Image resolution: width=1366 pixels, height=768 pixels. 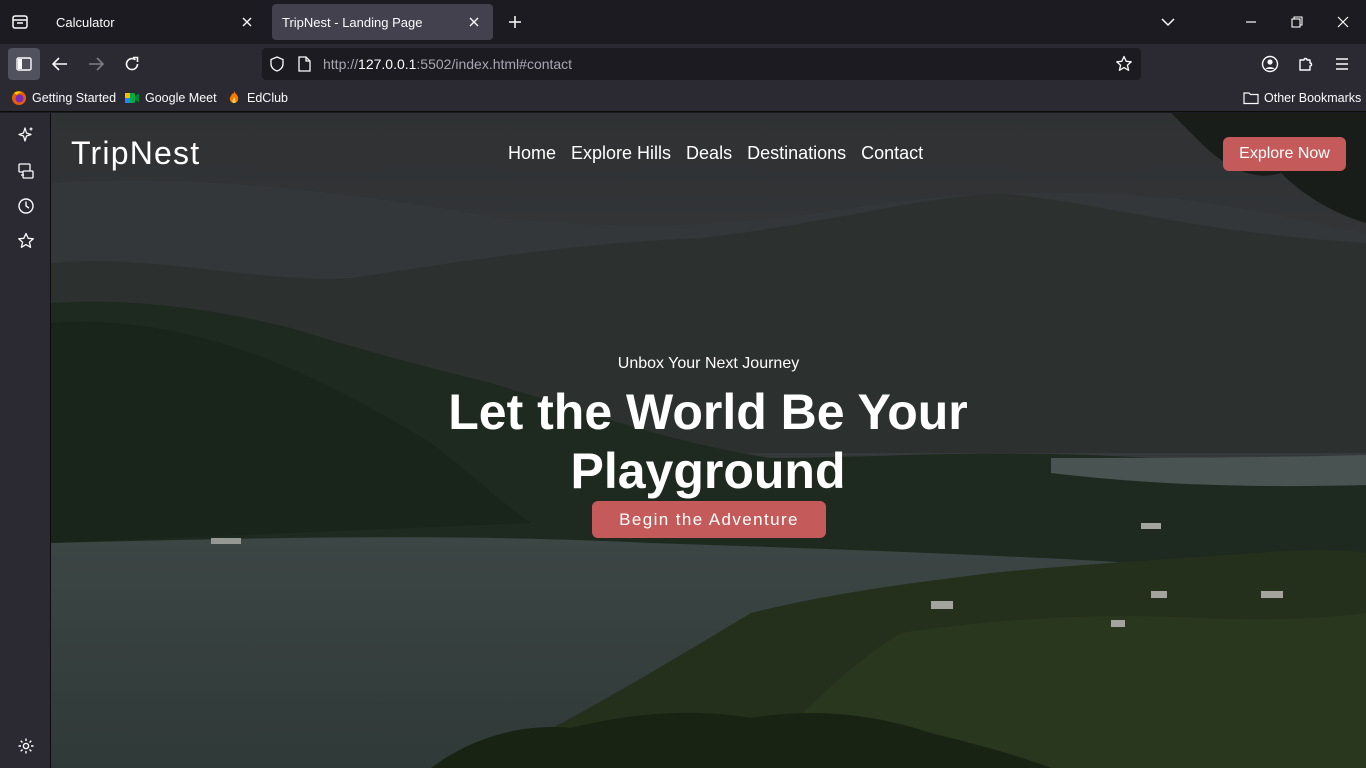 I want to click on sidebar-ai-chatbot-button, so click(x=26, y=135).